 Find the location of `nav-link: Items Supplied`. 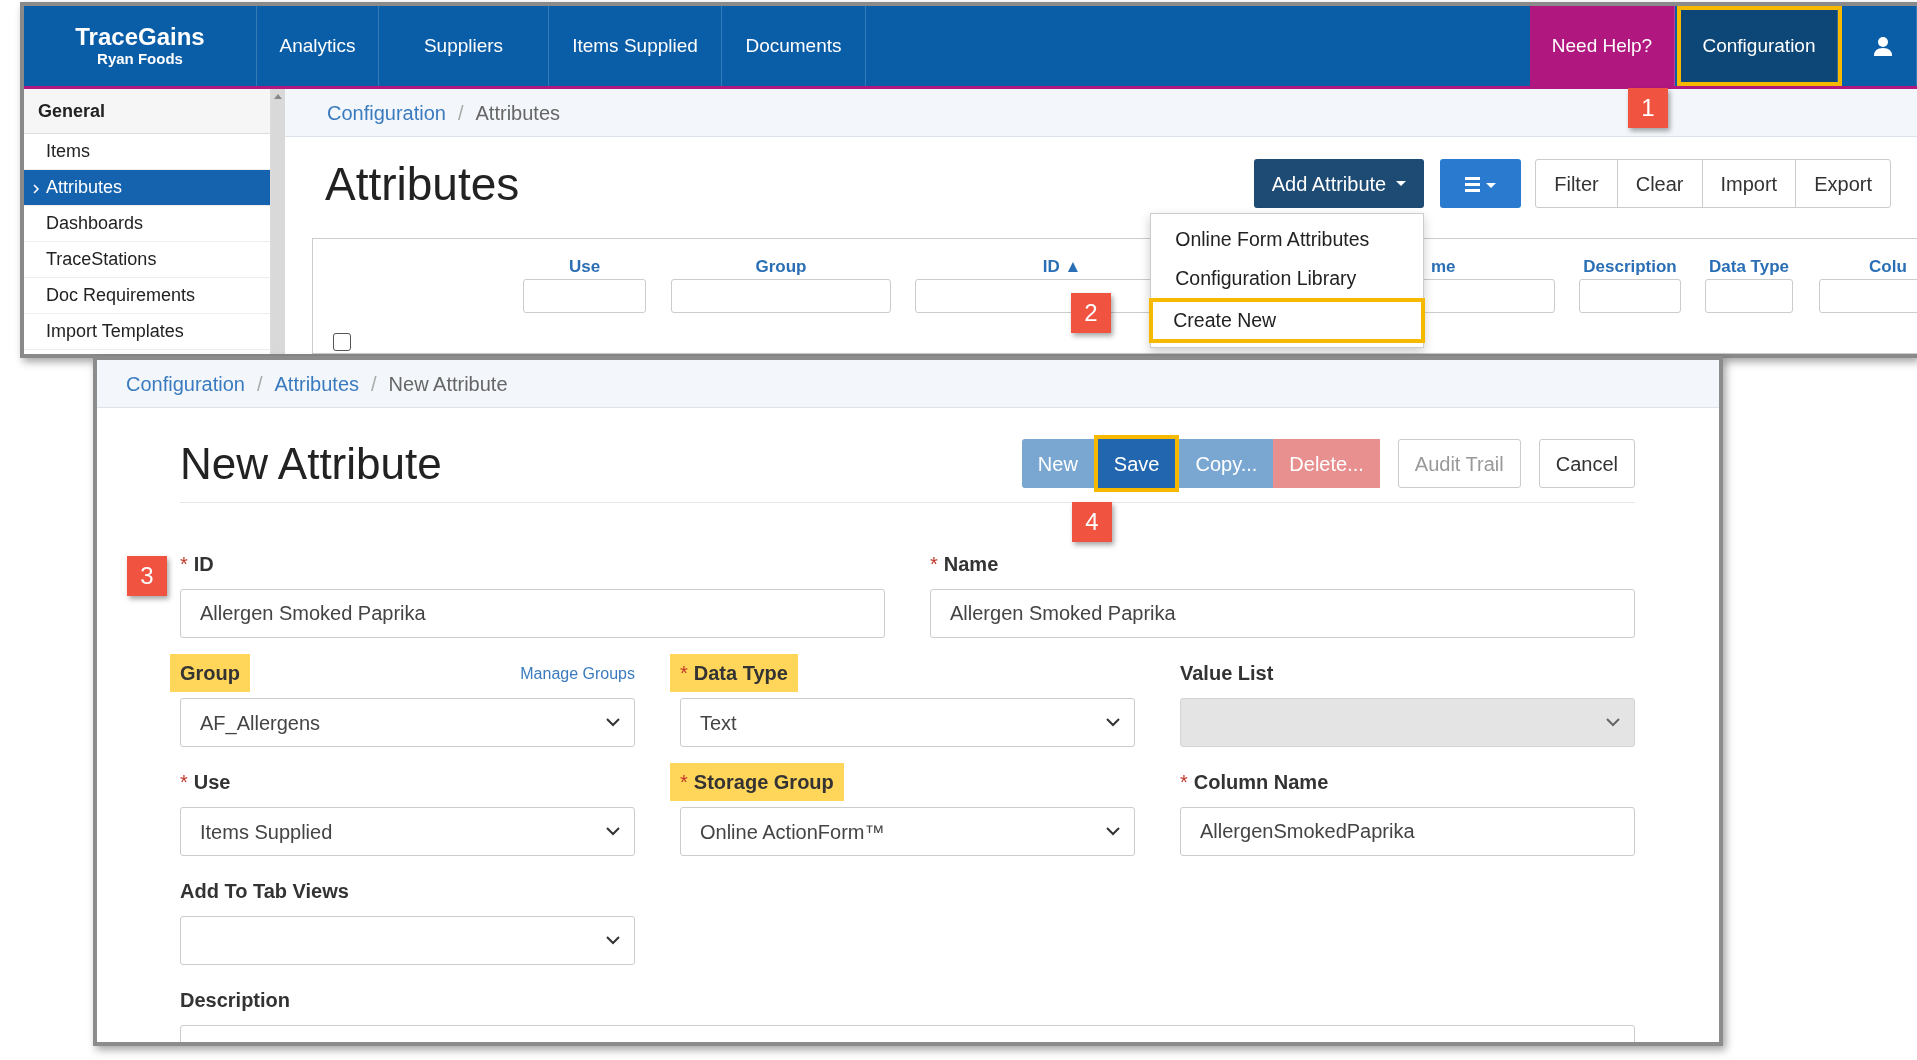

nav-link: Items Supplied is located at coordinates (635, 46).